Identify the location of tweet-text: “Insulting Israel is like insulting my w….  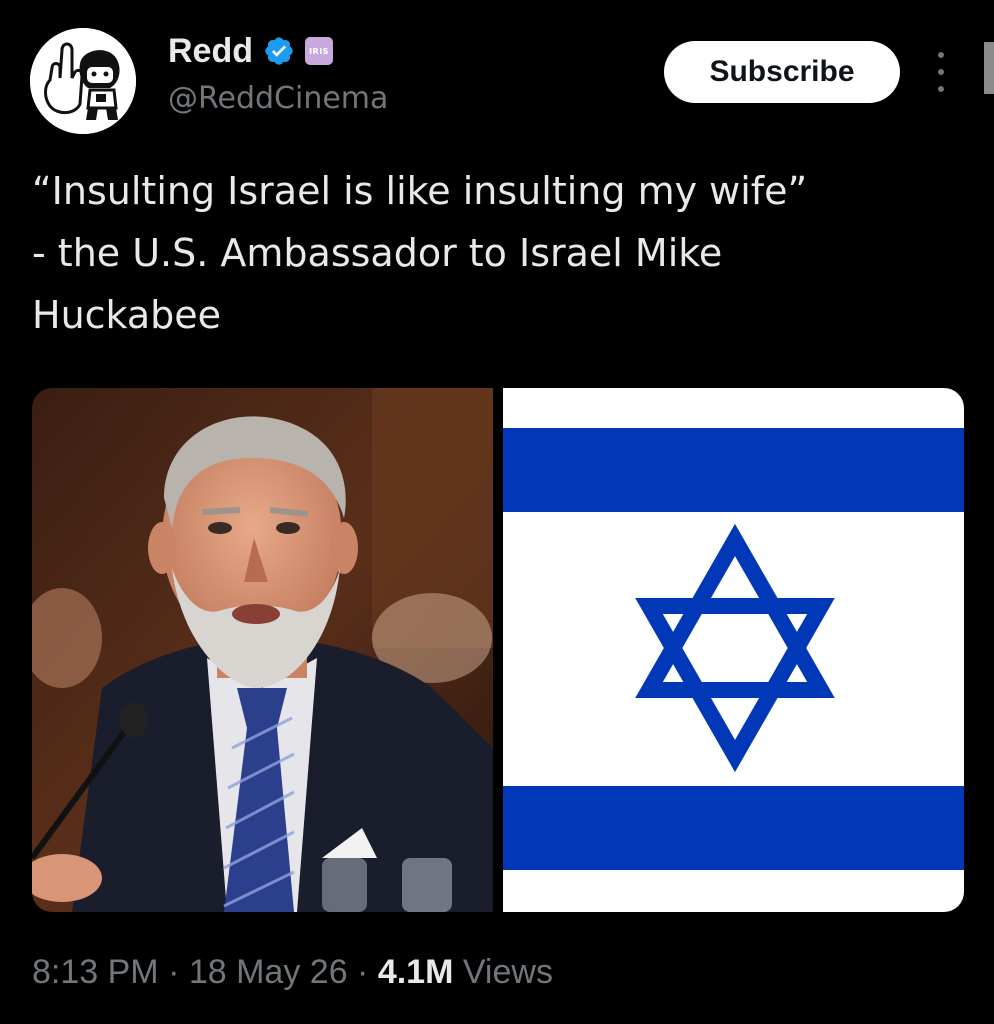
(420, 253).